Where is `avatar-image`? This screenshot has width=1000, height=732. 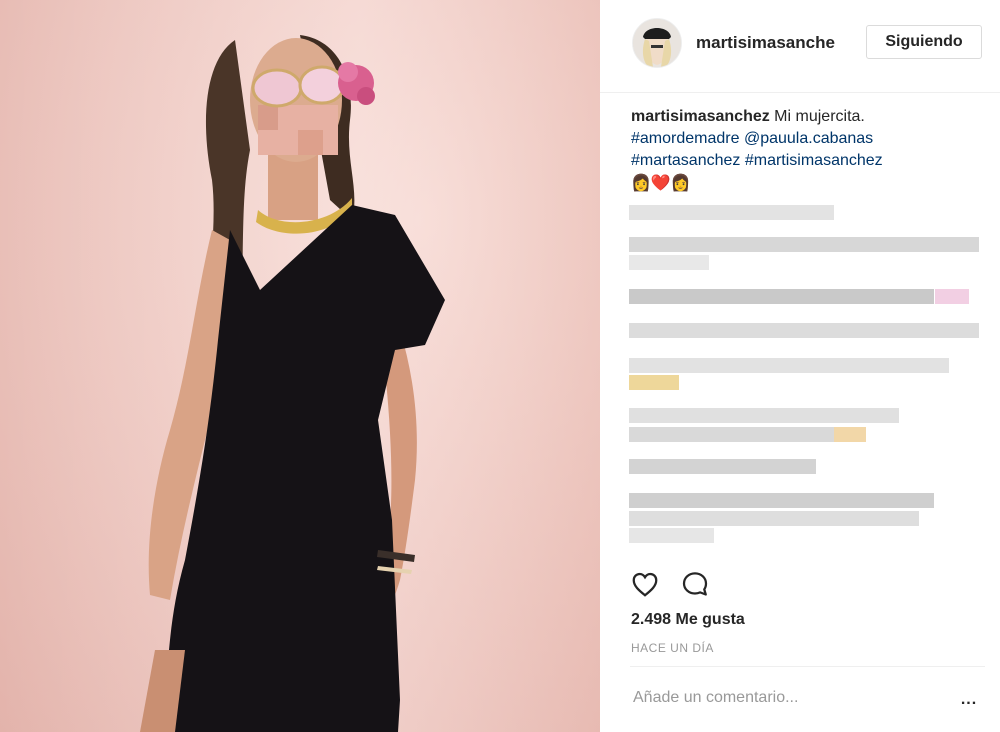 avatar-image is located at coordinates (657, 43).